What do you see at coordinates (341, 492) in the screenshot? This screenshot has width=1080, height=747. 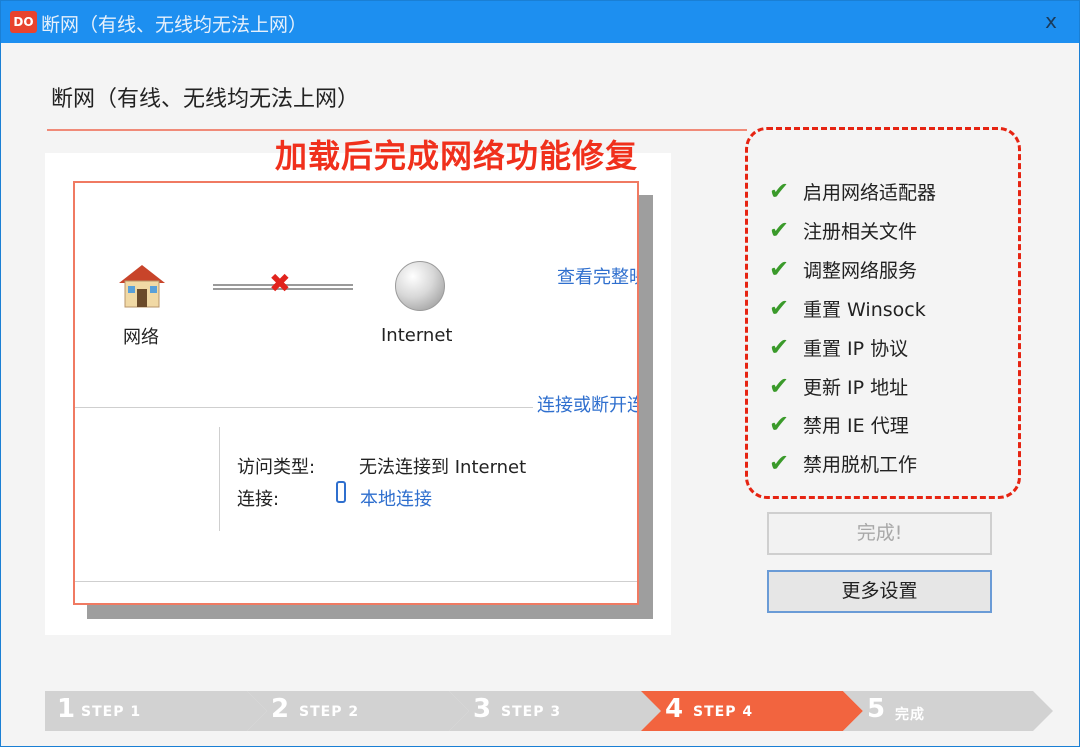 I see `ethernet-icon` at bounding box center [341, 492].